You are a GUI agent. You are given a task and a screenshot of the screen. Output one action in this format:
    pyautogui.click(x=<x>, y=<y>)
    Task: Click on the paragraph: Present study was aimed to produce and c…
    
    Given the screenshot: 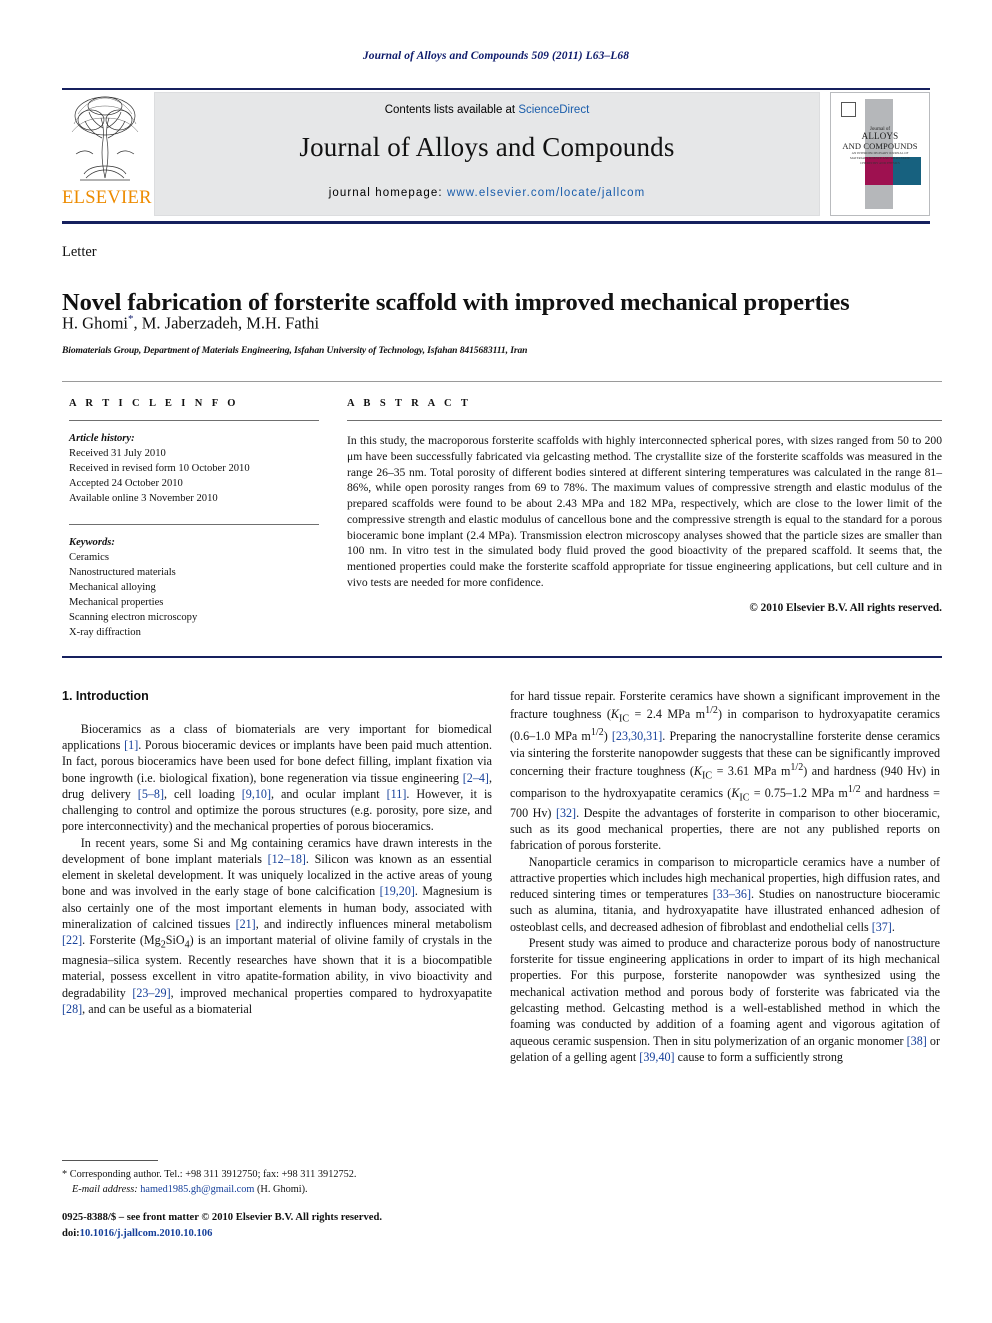 What is the action you would take?
    pyautogui.click(x=725, y=999)
    